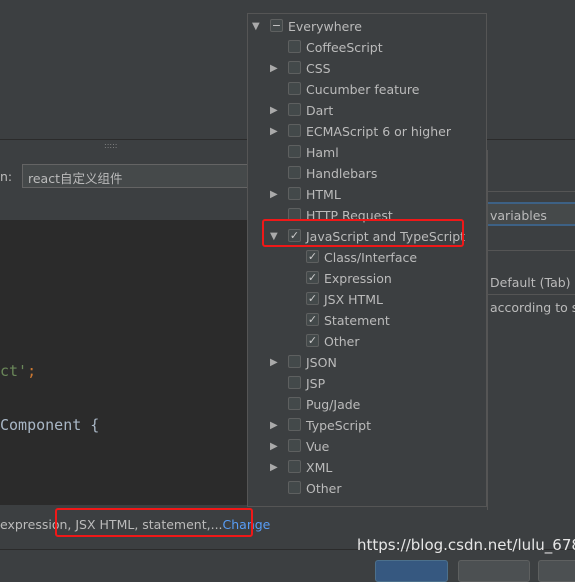 The image size is (575, 582). I want to click on tree-item: JSP, so click(367, 383).